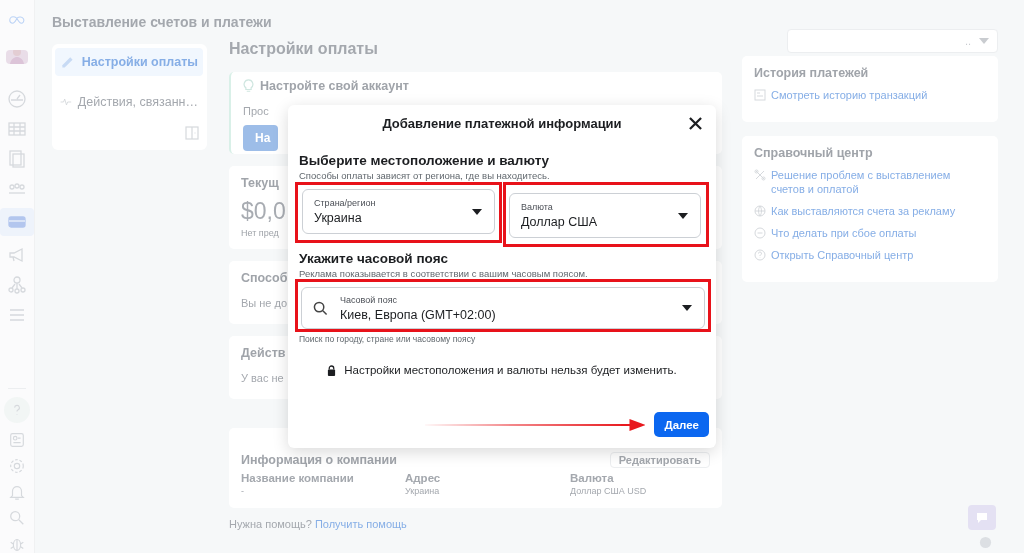 The height and width of the screenshot is (553, 1024). I want to click on bell-icon, so click(17, 492).